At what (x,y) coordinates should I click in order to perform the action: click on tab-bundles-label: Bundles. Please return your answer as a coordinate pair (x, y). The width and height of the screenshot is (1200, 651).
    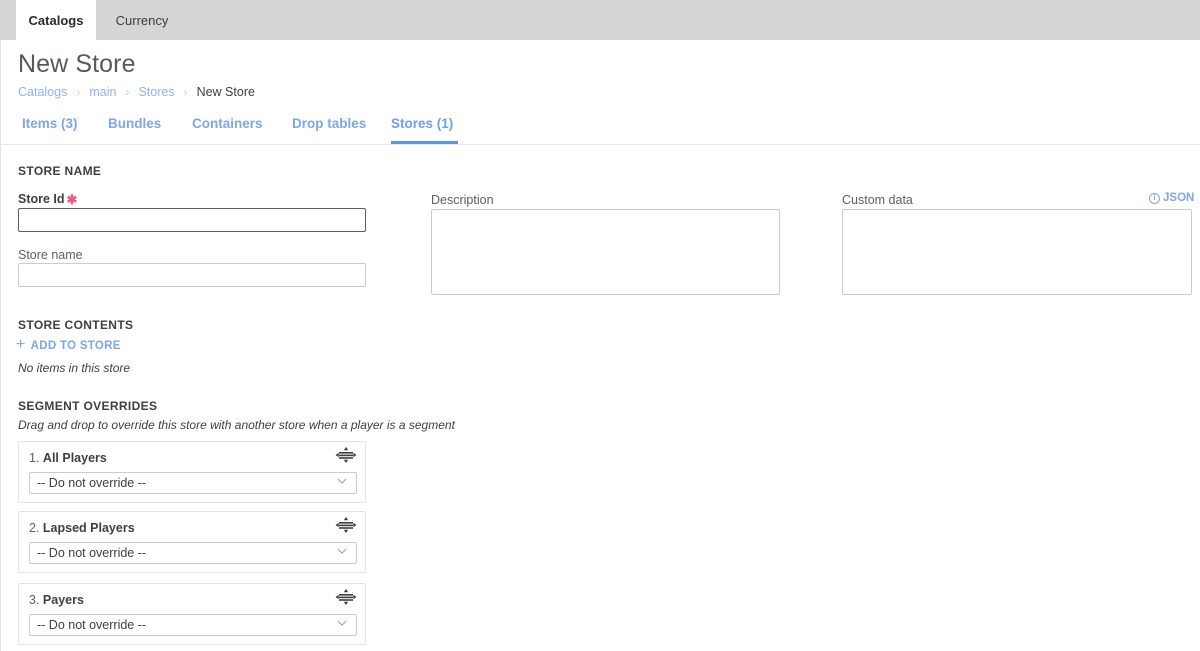
    Looking at the image, I should click on (135, 123).